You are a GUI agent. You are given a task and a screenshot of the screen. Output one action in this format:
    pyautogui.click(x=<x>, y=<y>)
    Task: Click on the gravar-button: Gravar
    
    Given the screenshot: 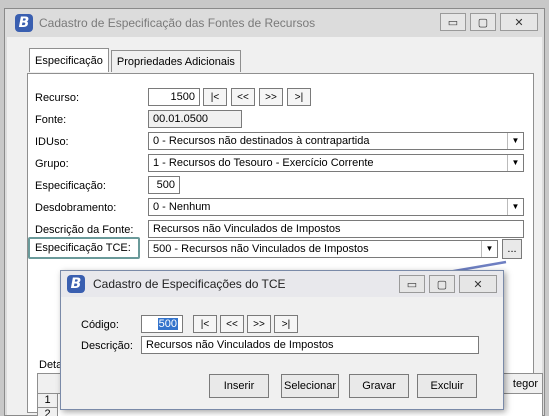 What is the action you would take?
    pyautogui.click(x=379, y=386)
    